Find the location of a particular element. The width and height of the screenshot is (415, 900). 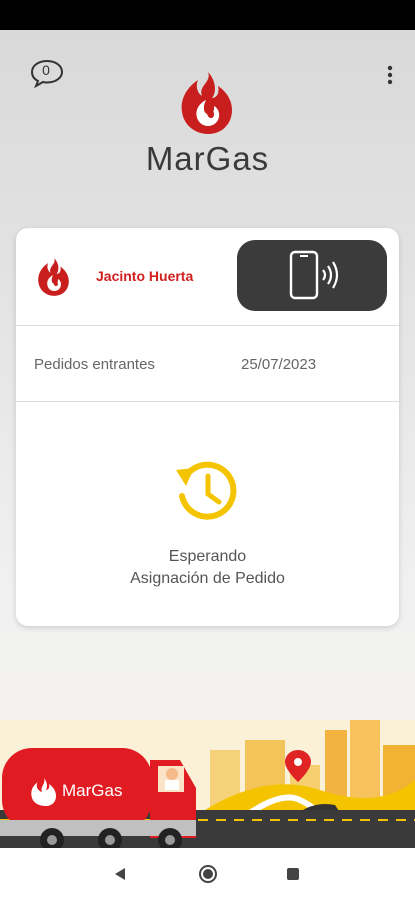

nfc-button is located at coordinates (312, 275).